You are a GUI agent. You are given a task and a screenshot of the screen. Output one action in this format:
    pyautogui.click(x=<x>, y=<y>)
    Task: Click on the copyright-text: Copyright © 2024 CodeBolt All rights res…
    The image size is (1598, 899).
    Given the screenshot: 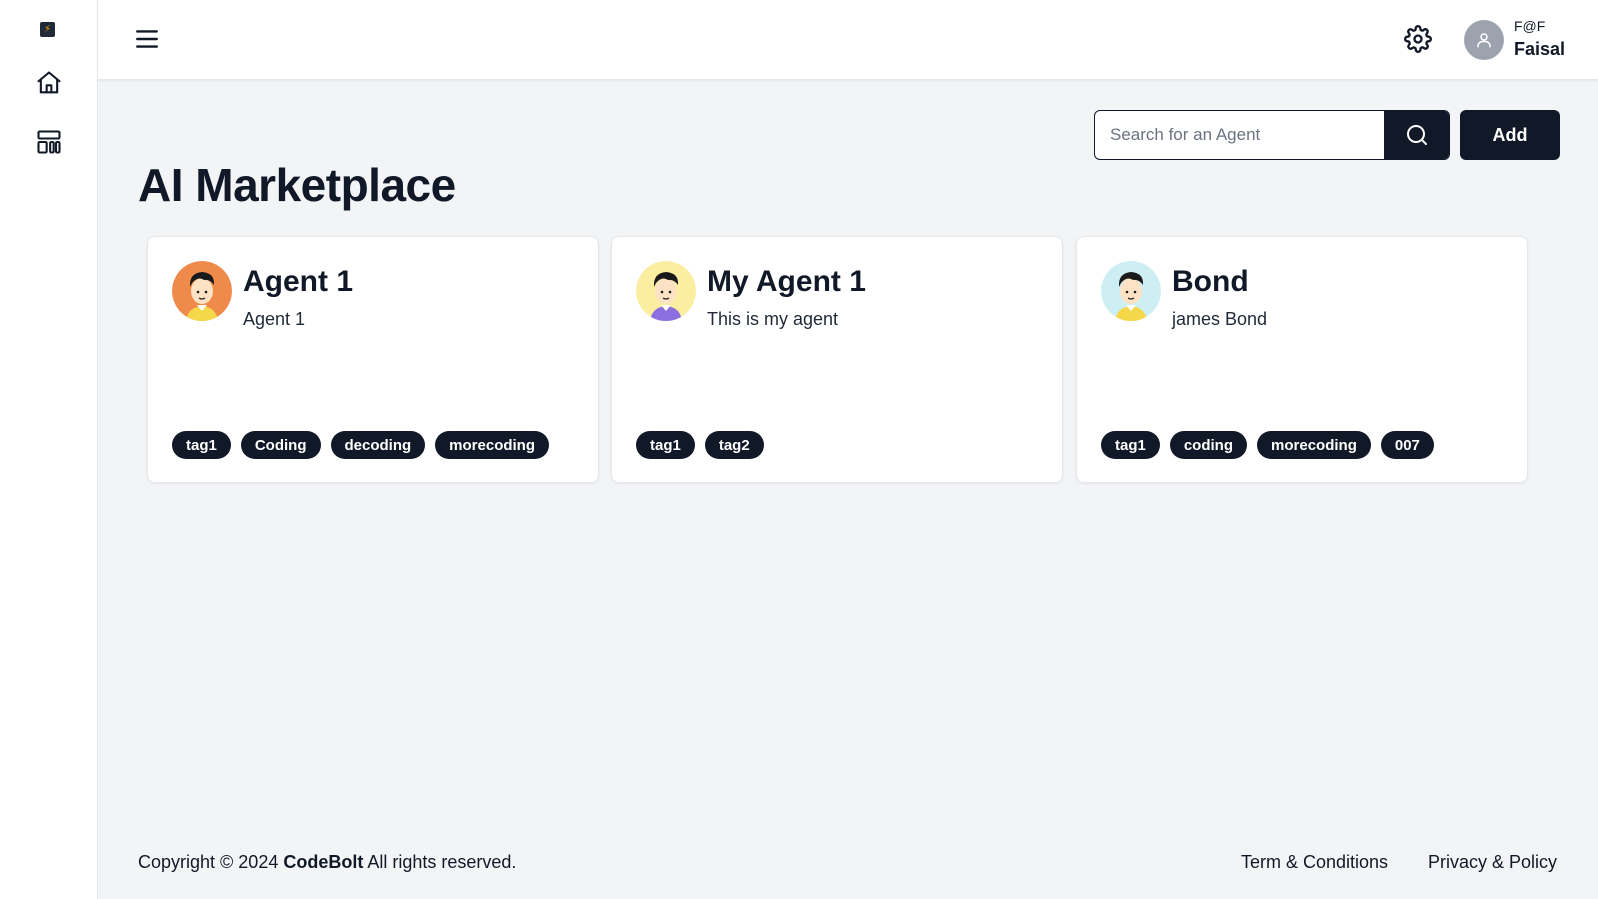 What is the action you would take?
    pyautogui.click(x=327, y=862)
    